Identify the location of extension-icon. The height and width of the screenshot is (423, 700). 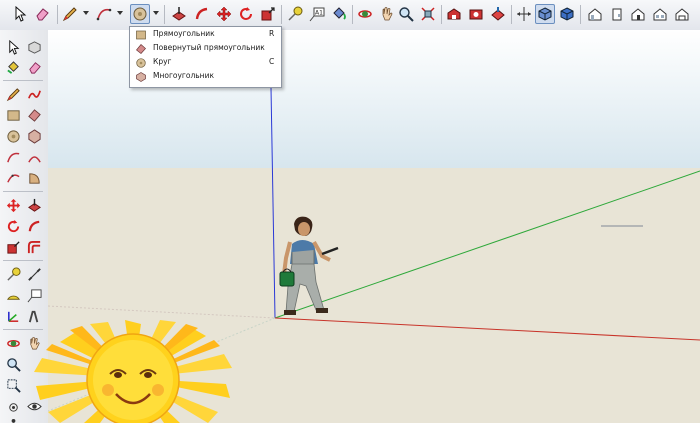
(476, 14).